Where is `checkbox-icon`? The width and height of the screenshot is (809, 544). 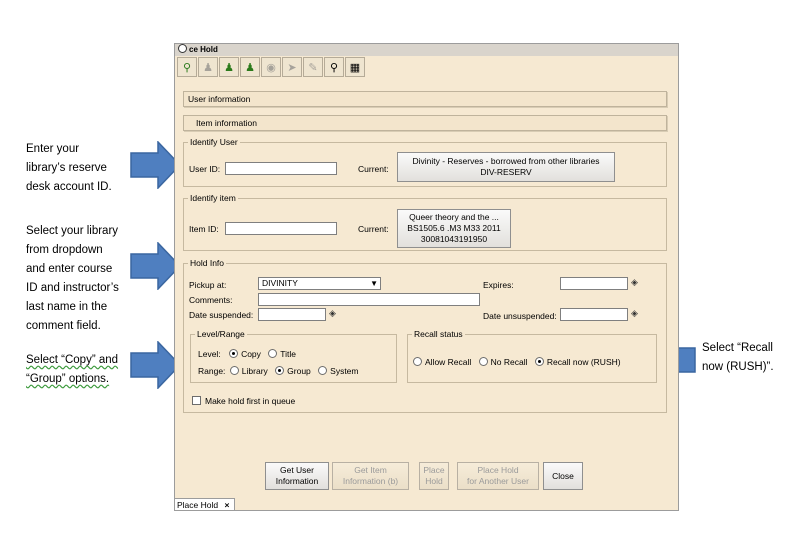
checkbox-icon is located at coordinates (196, 400).